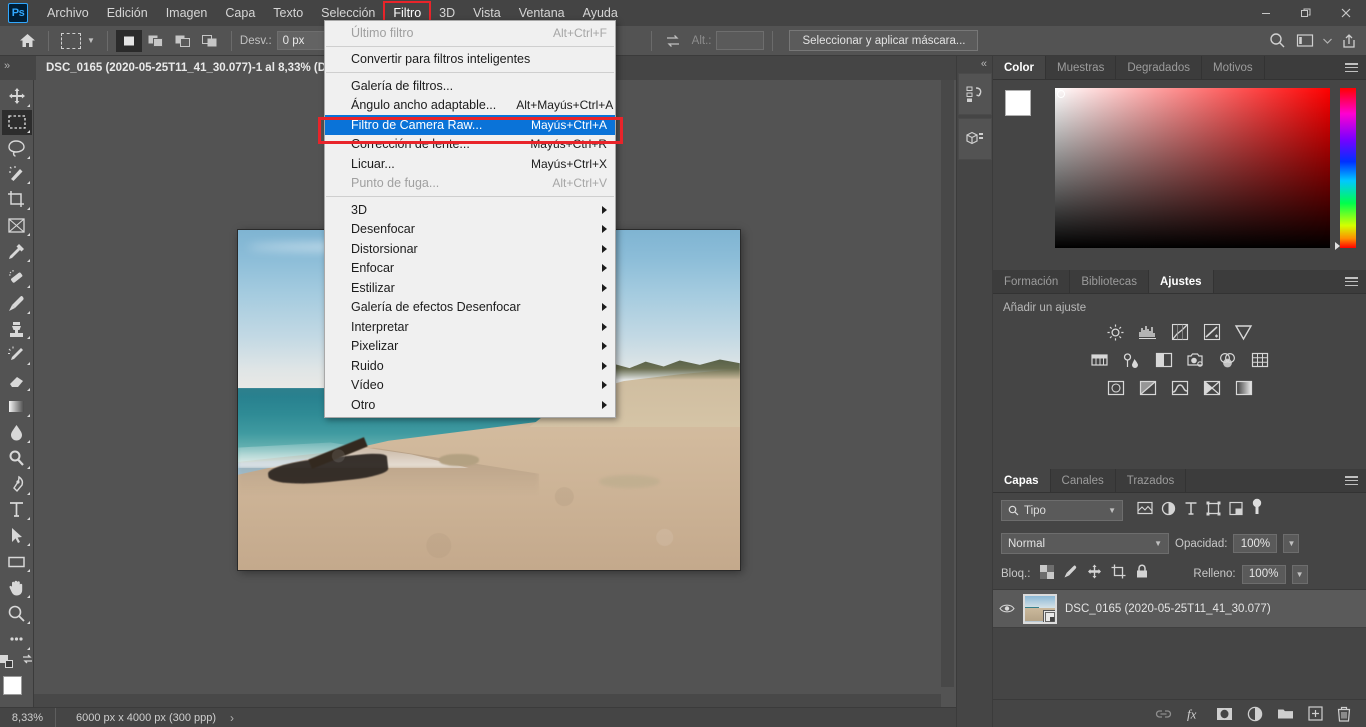 The image size is (1366, 727). What do you see at coordinates (1285, 713) in the screenshot?
I see `new-group-icon` at bounding box center [1285, 713].